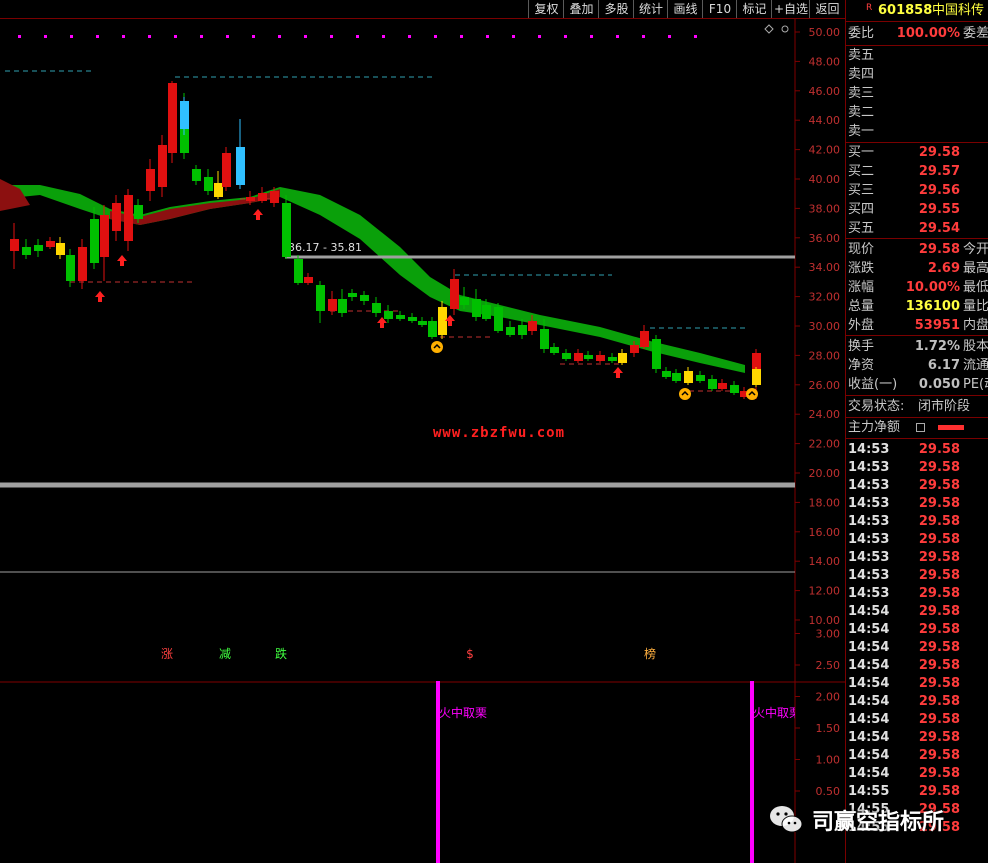  Describe the element at coordinates (939, 209) in the screenshot. I see `bids-value: 29.55` at that location.